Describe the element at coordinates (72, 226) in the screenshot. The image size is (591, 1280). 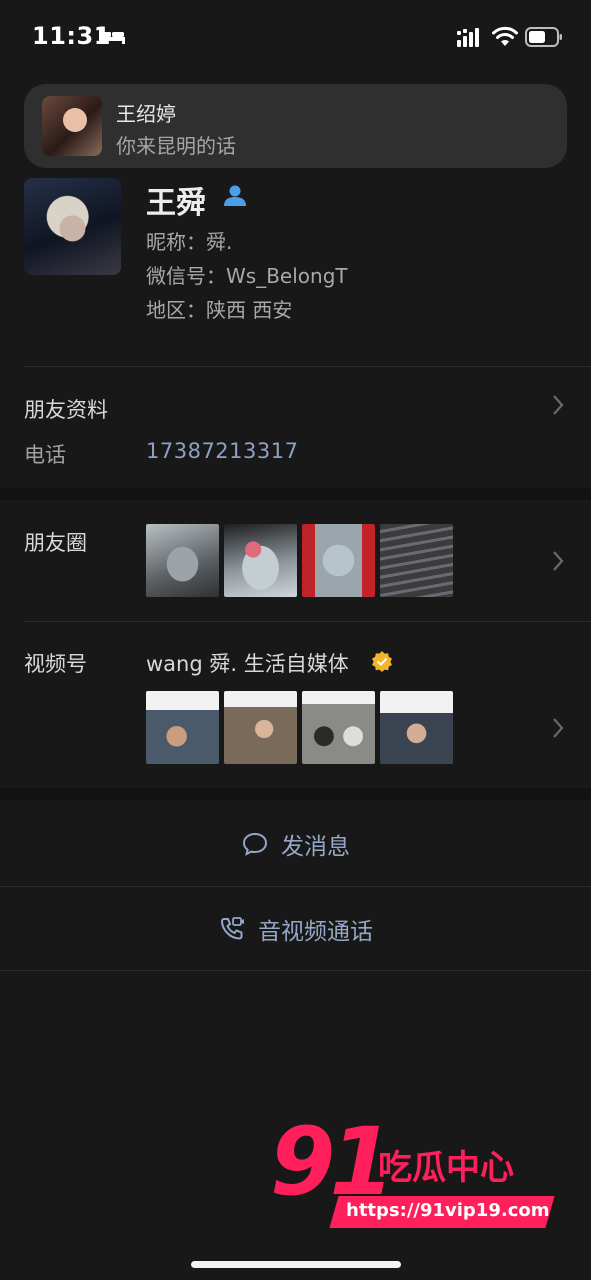
I see `profile-avatar` at that location.